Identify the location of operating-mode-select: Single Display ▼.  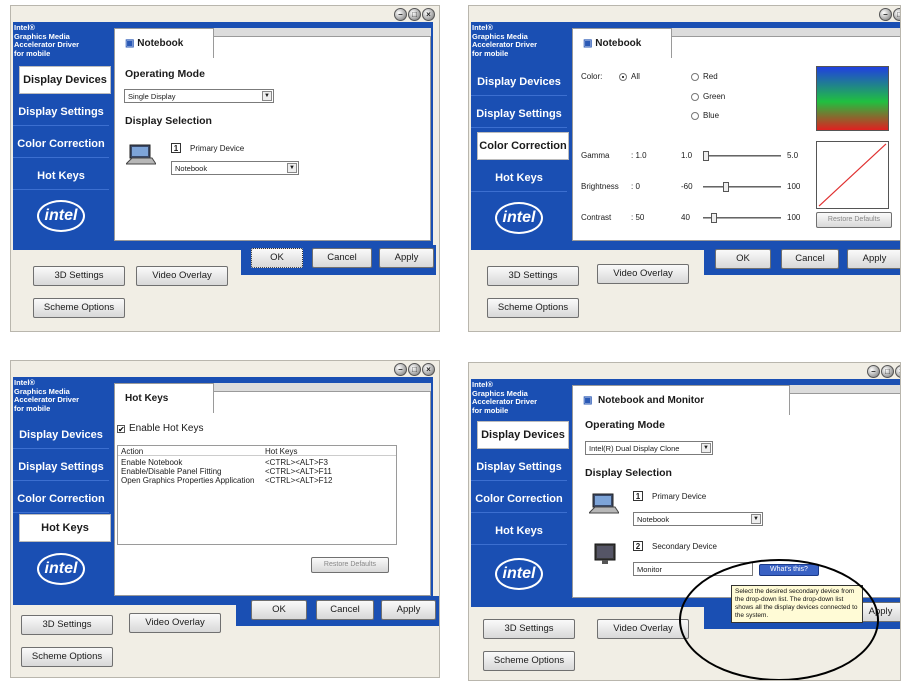
(199, 96).